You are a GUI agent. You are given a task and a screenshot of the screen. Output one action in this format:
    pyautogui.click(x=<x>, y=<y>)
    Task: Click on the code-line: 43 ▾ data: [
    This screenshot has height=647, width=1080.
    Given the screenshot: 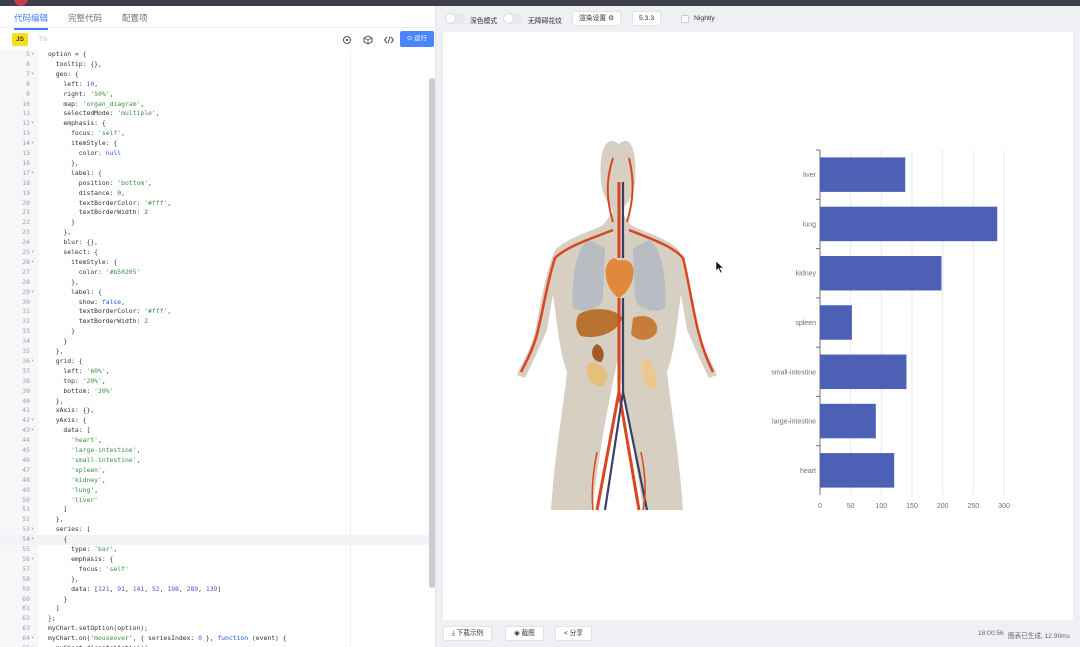 What is the action you would take?
    pyautogui.click(x=215, y=431)
    